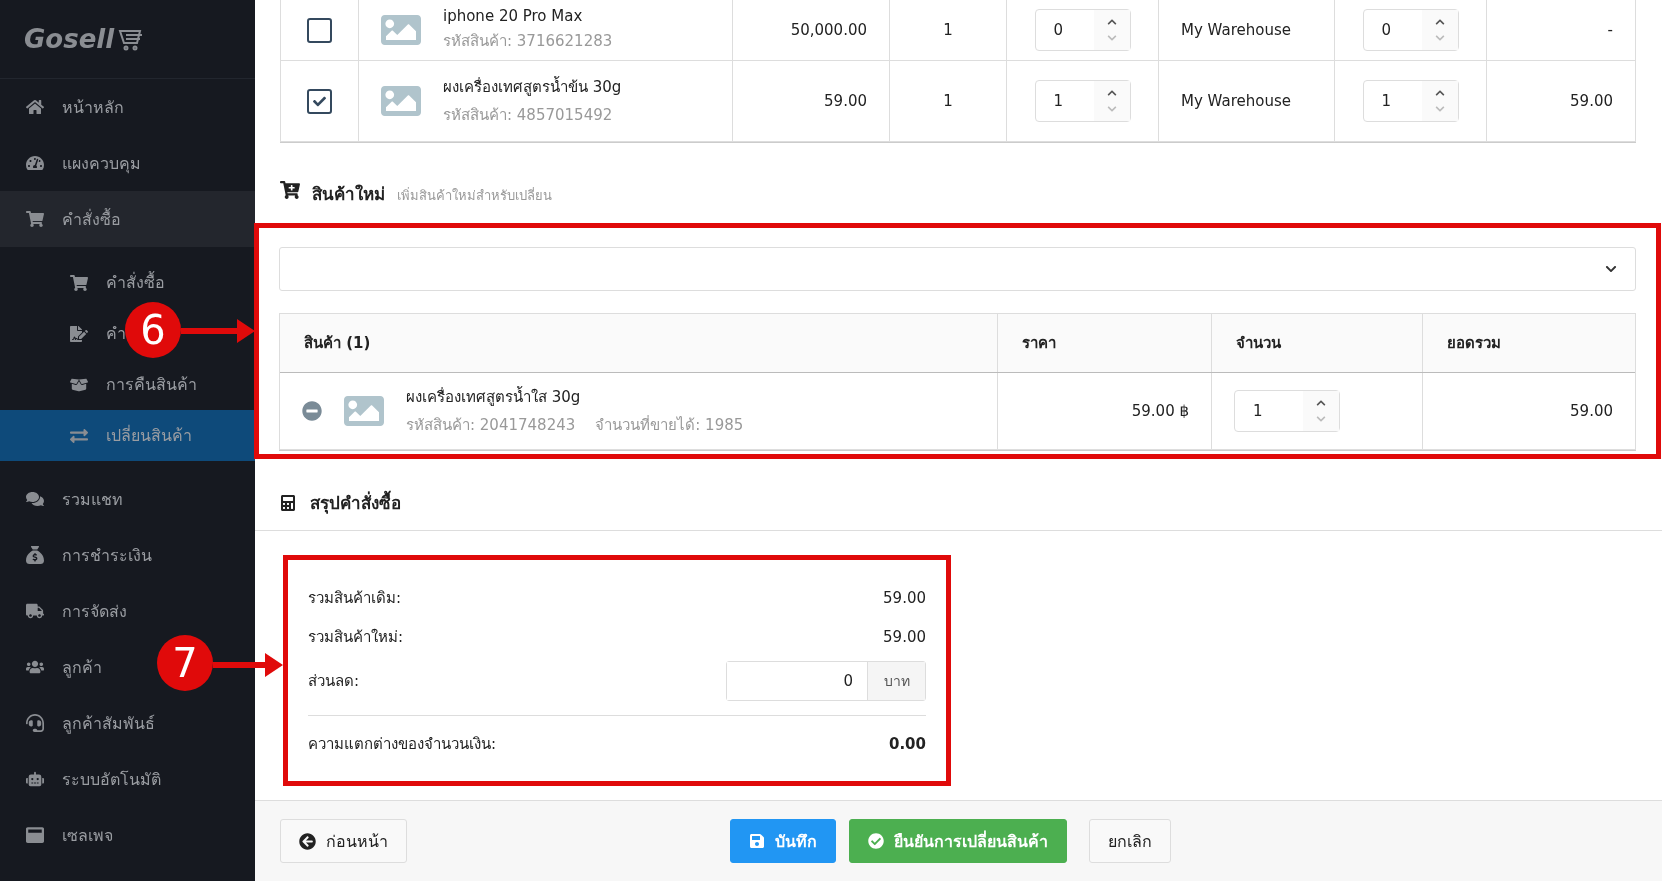 Image resolution: width=1662 pixels, height=881 pixels. Describe the element at coordinates (35, 555) in the screenshot. I see `money-bag-icon` at that location.